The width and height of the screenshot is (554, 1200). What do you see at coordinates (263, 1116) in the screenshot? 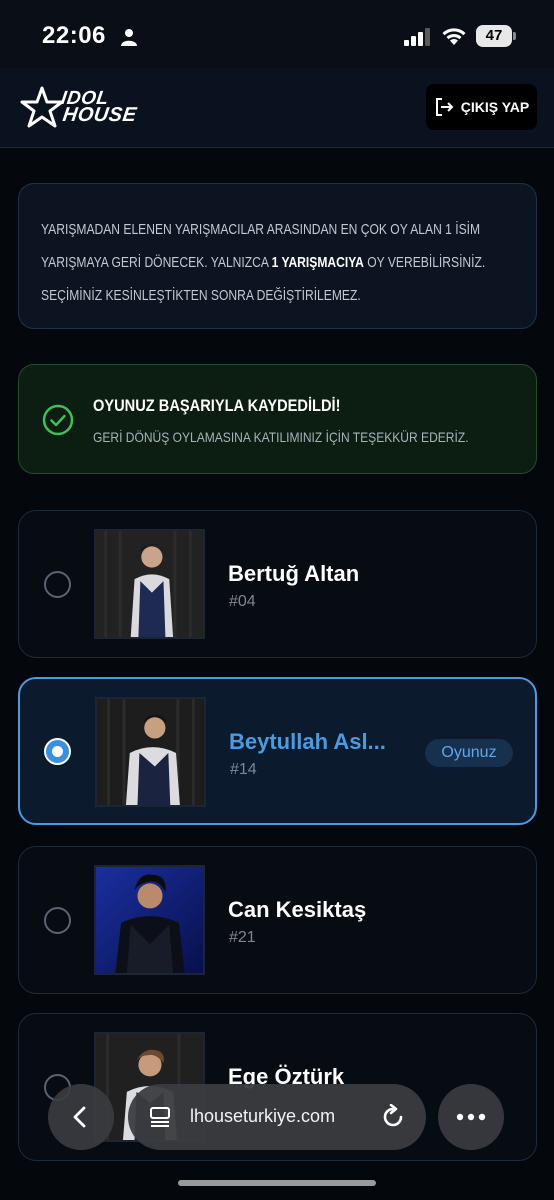
I see `url-text: lhouseturkiye.com` at bounding box center [263, 1116].